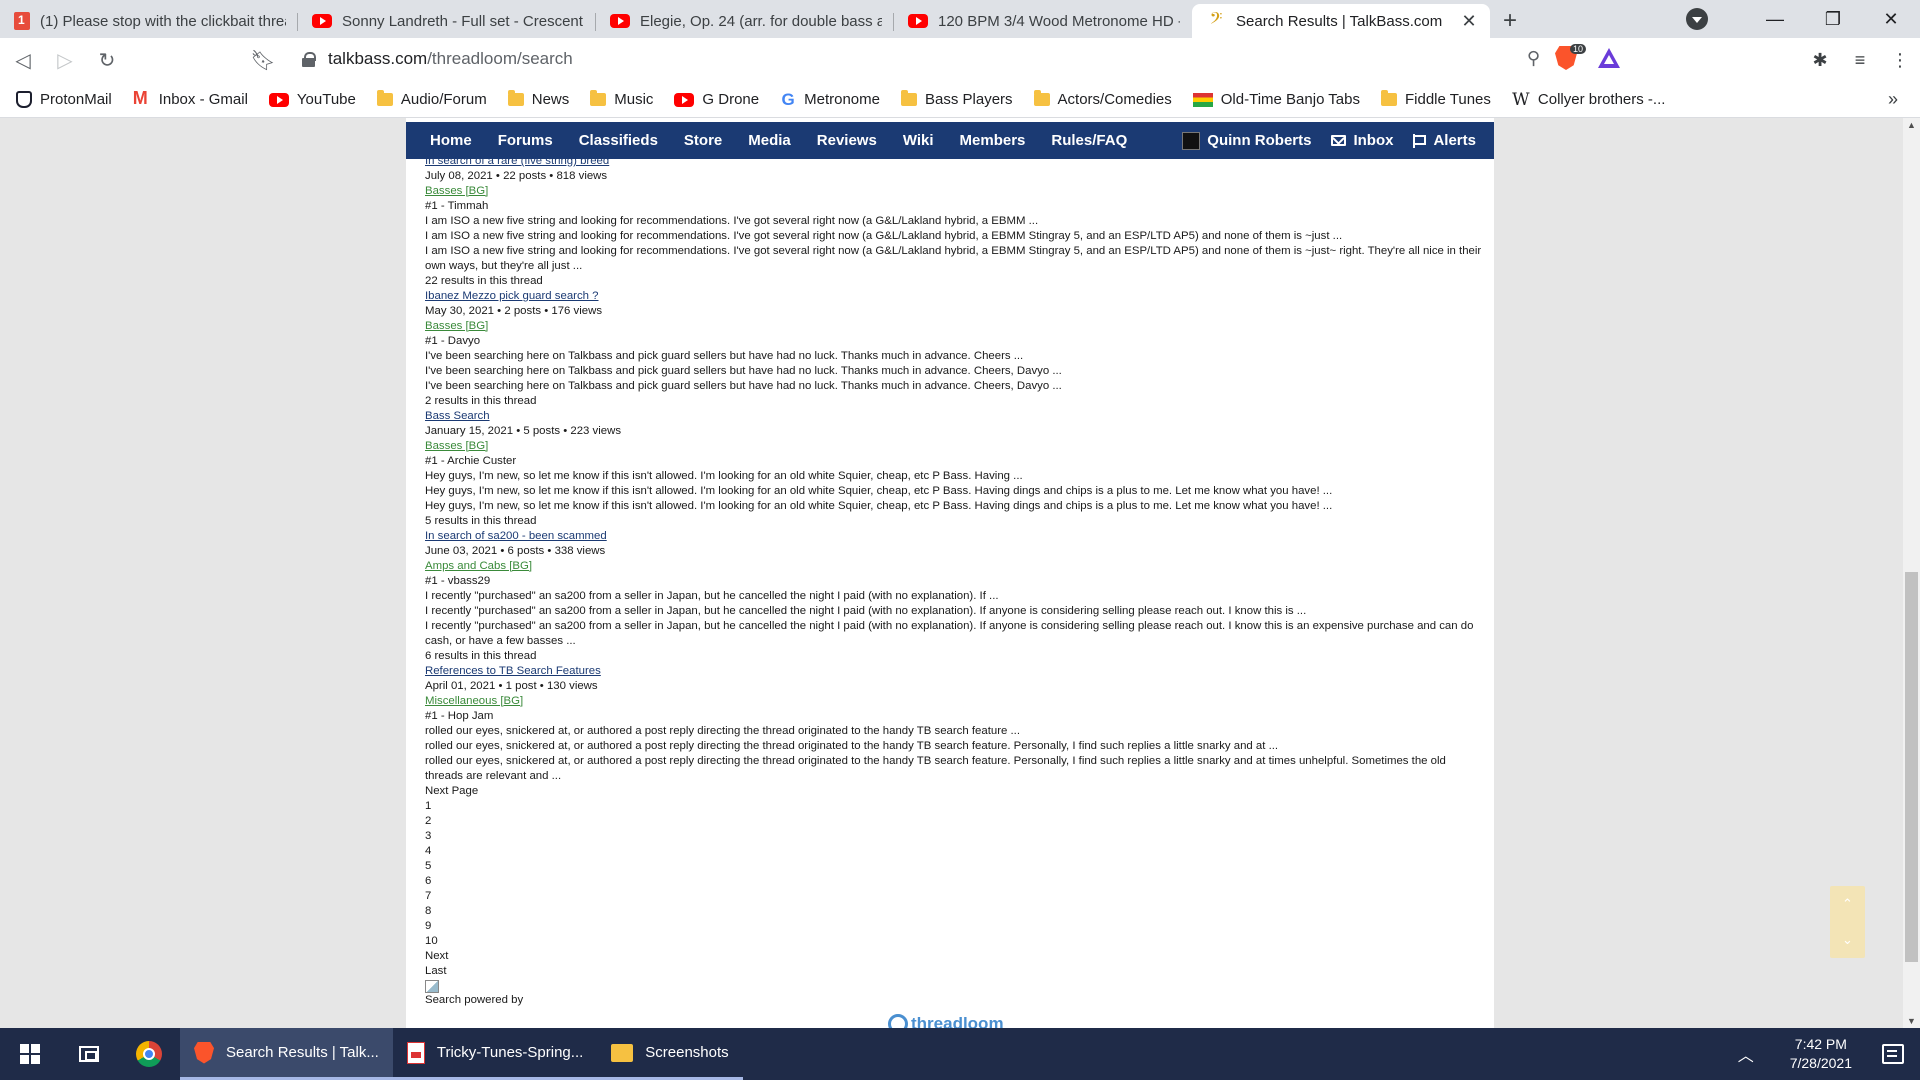 This screenshot has width=1920, height=1080. I want to click on bookmark-folder: Fiddle Tunes, so click(1436, 99).